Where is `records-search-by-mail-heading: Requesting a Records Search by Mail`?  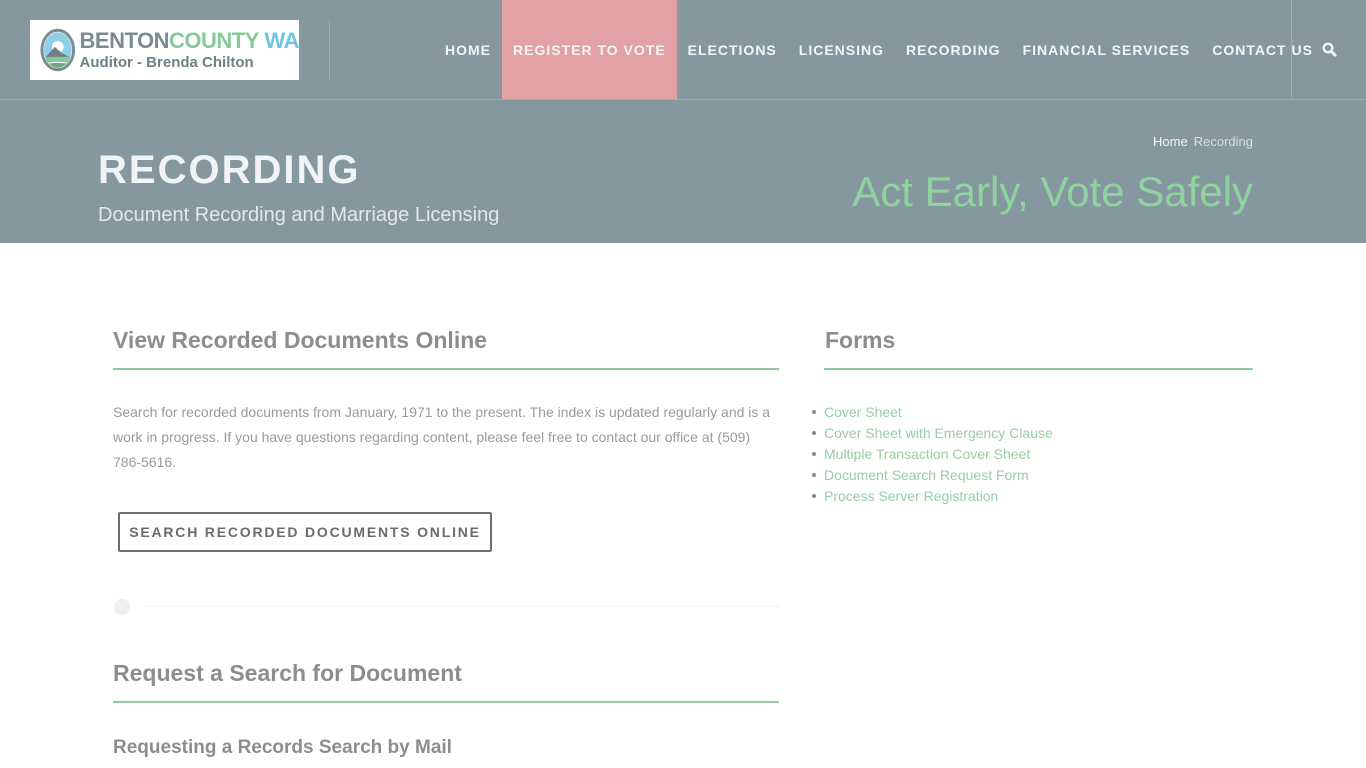 records-search-by-mail-heading: Requesting a Records Search by Mail is located at coordinates (282, 747).